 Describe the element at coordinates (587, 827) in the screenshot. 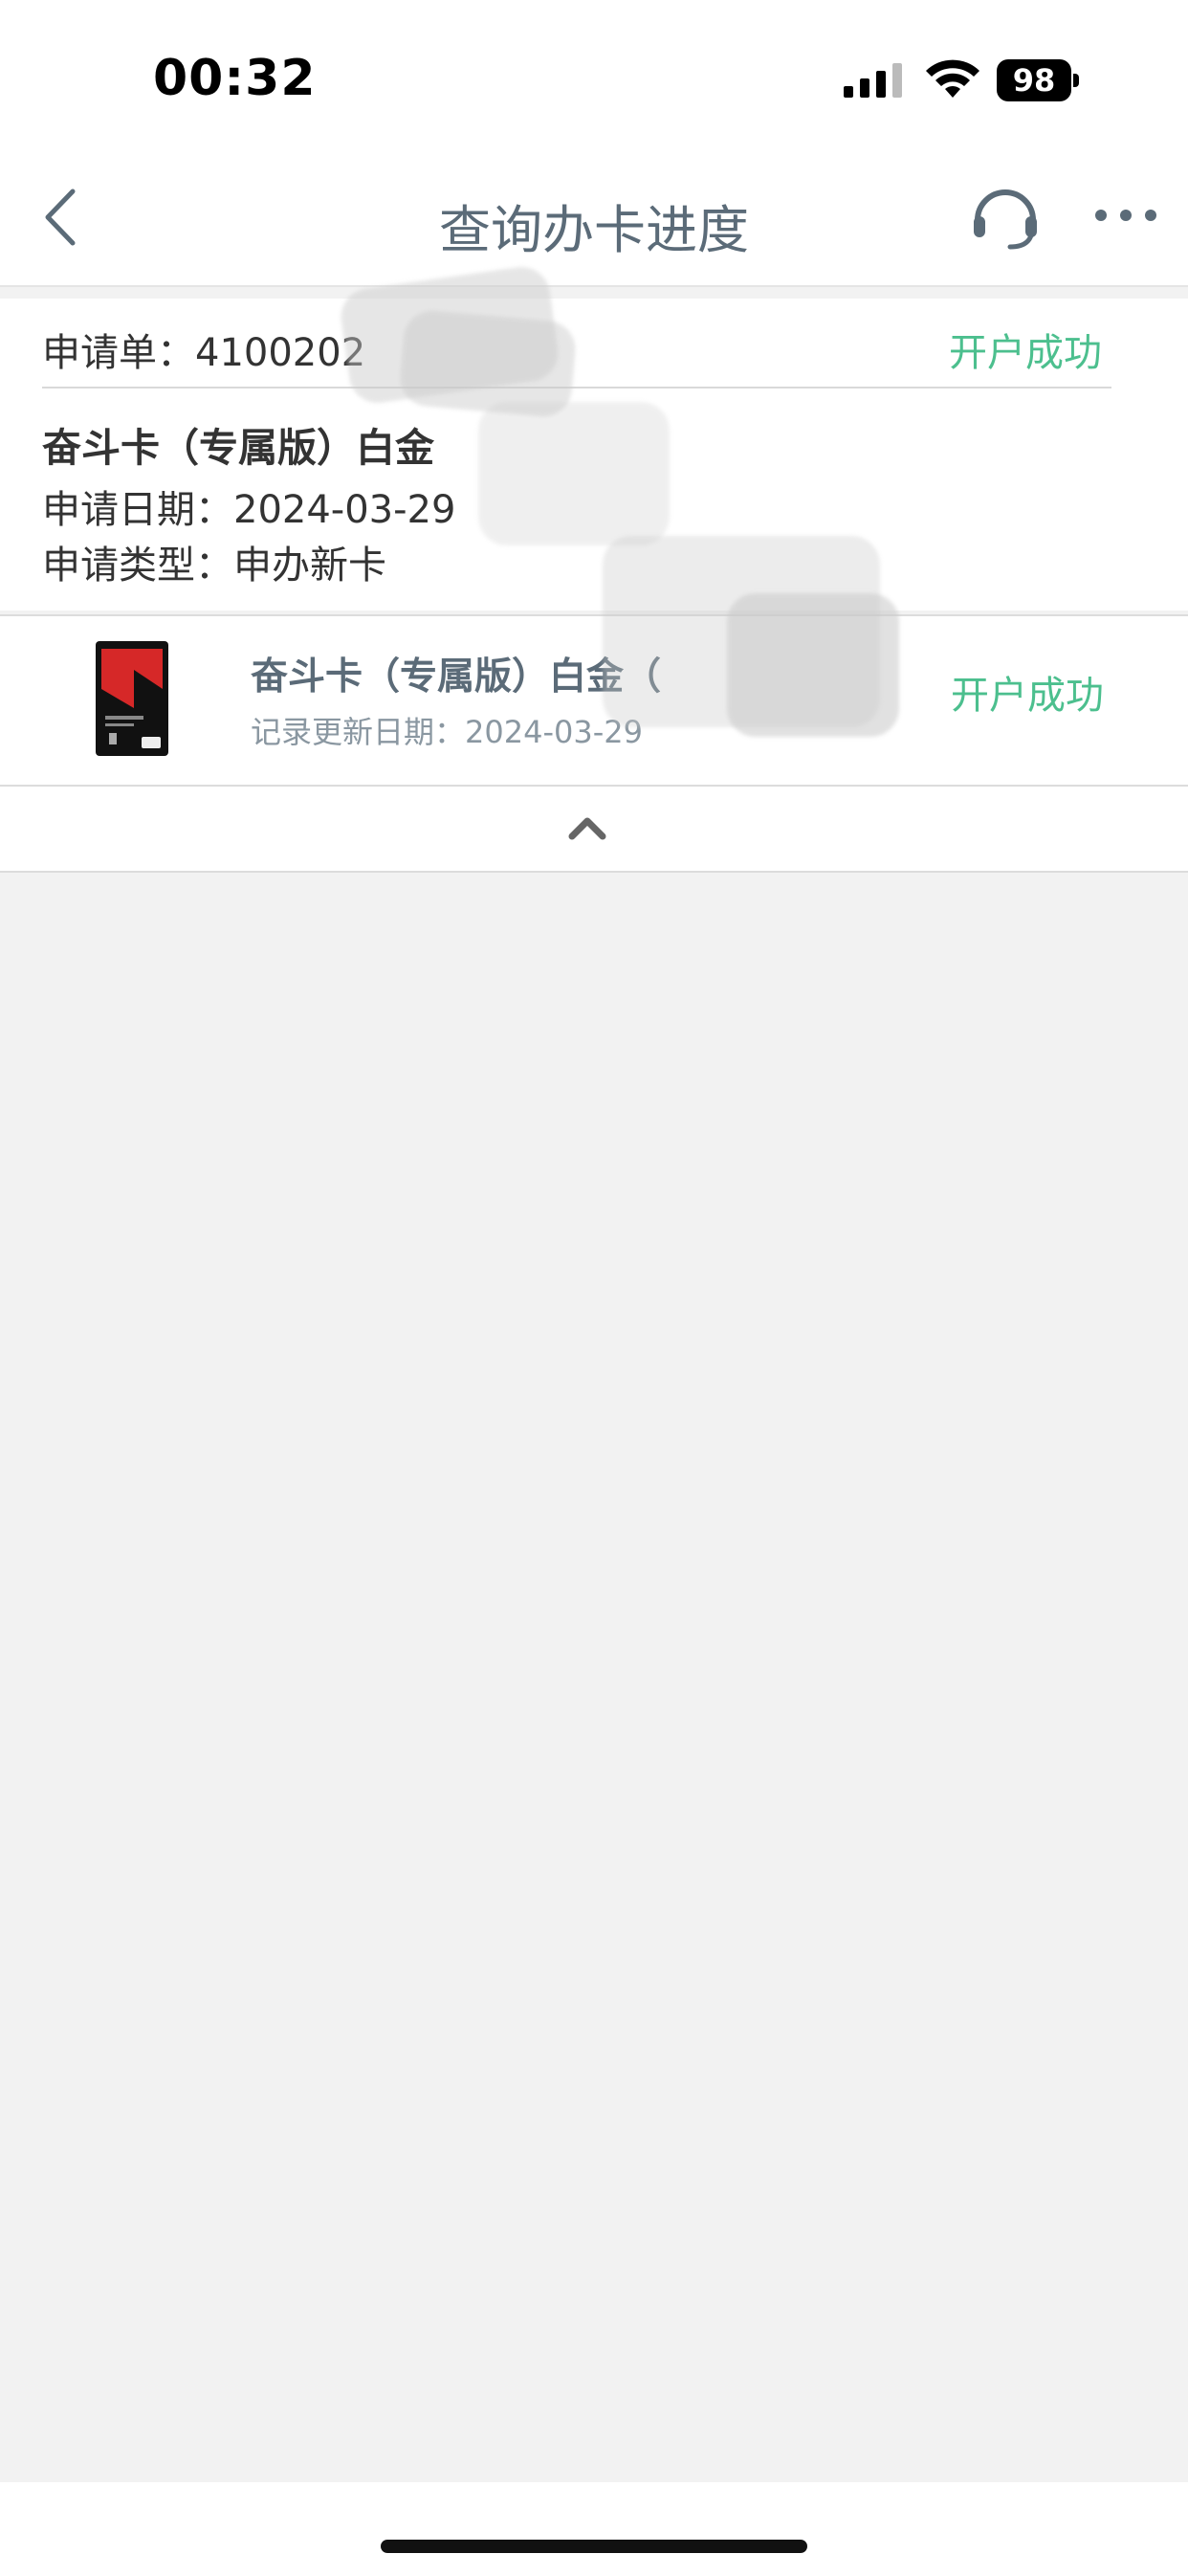

I see `chevron-up-icon` at that location.